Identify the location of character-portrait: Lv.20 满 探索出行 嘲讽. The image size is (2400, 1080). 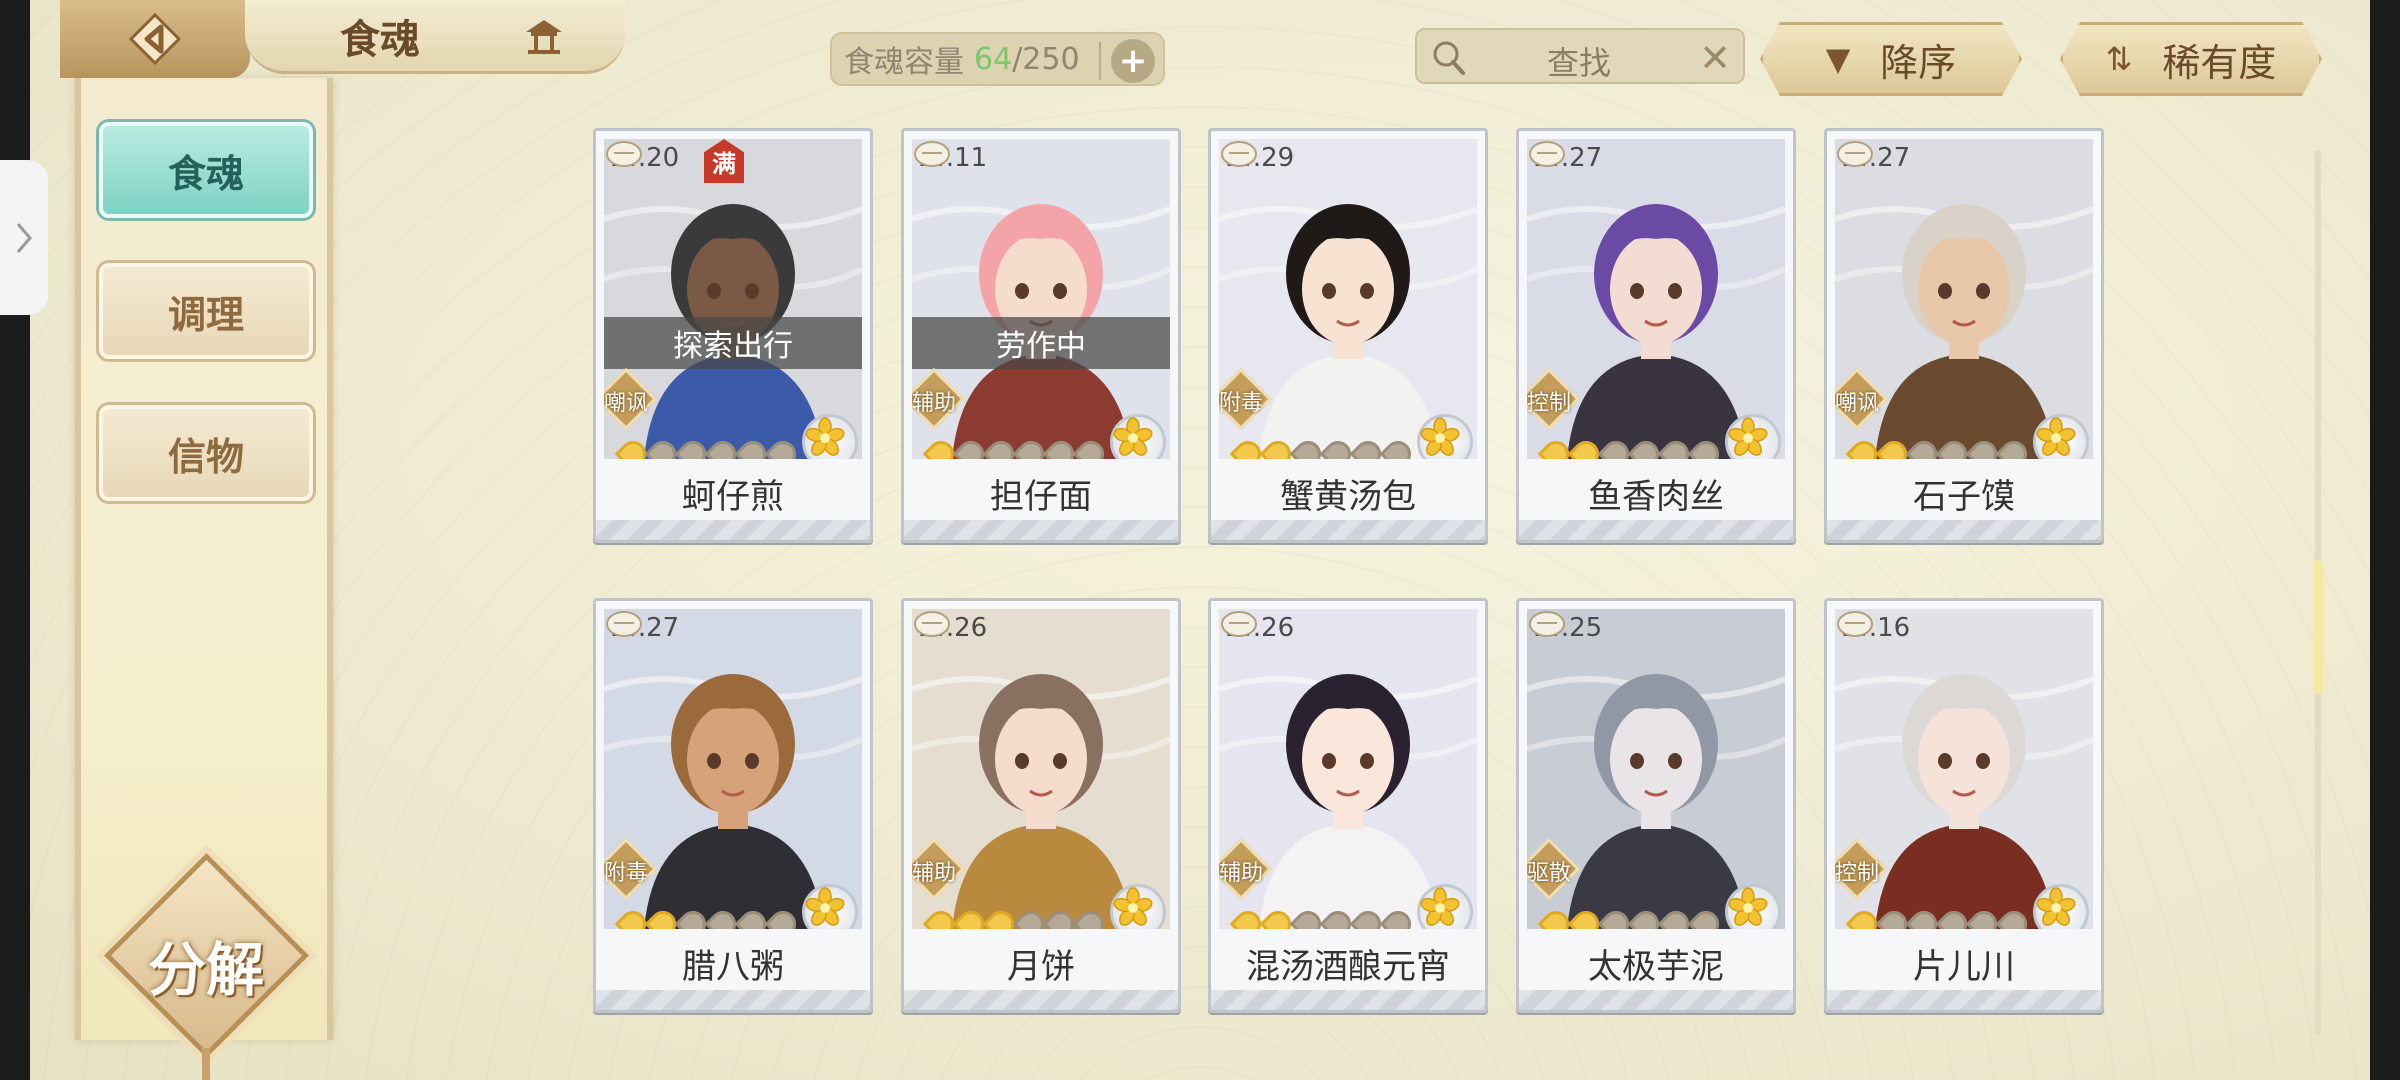
(733, 299).